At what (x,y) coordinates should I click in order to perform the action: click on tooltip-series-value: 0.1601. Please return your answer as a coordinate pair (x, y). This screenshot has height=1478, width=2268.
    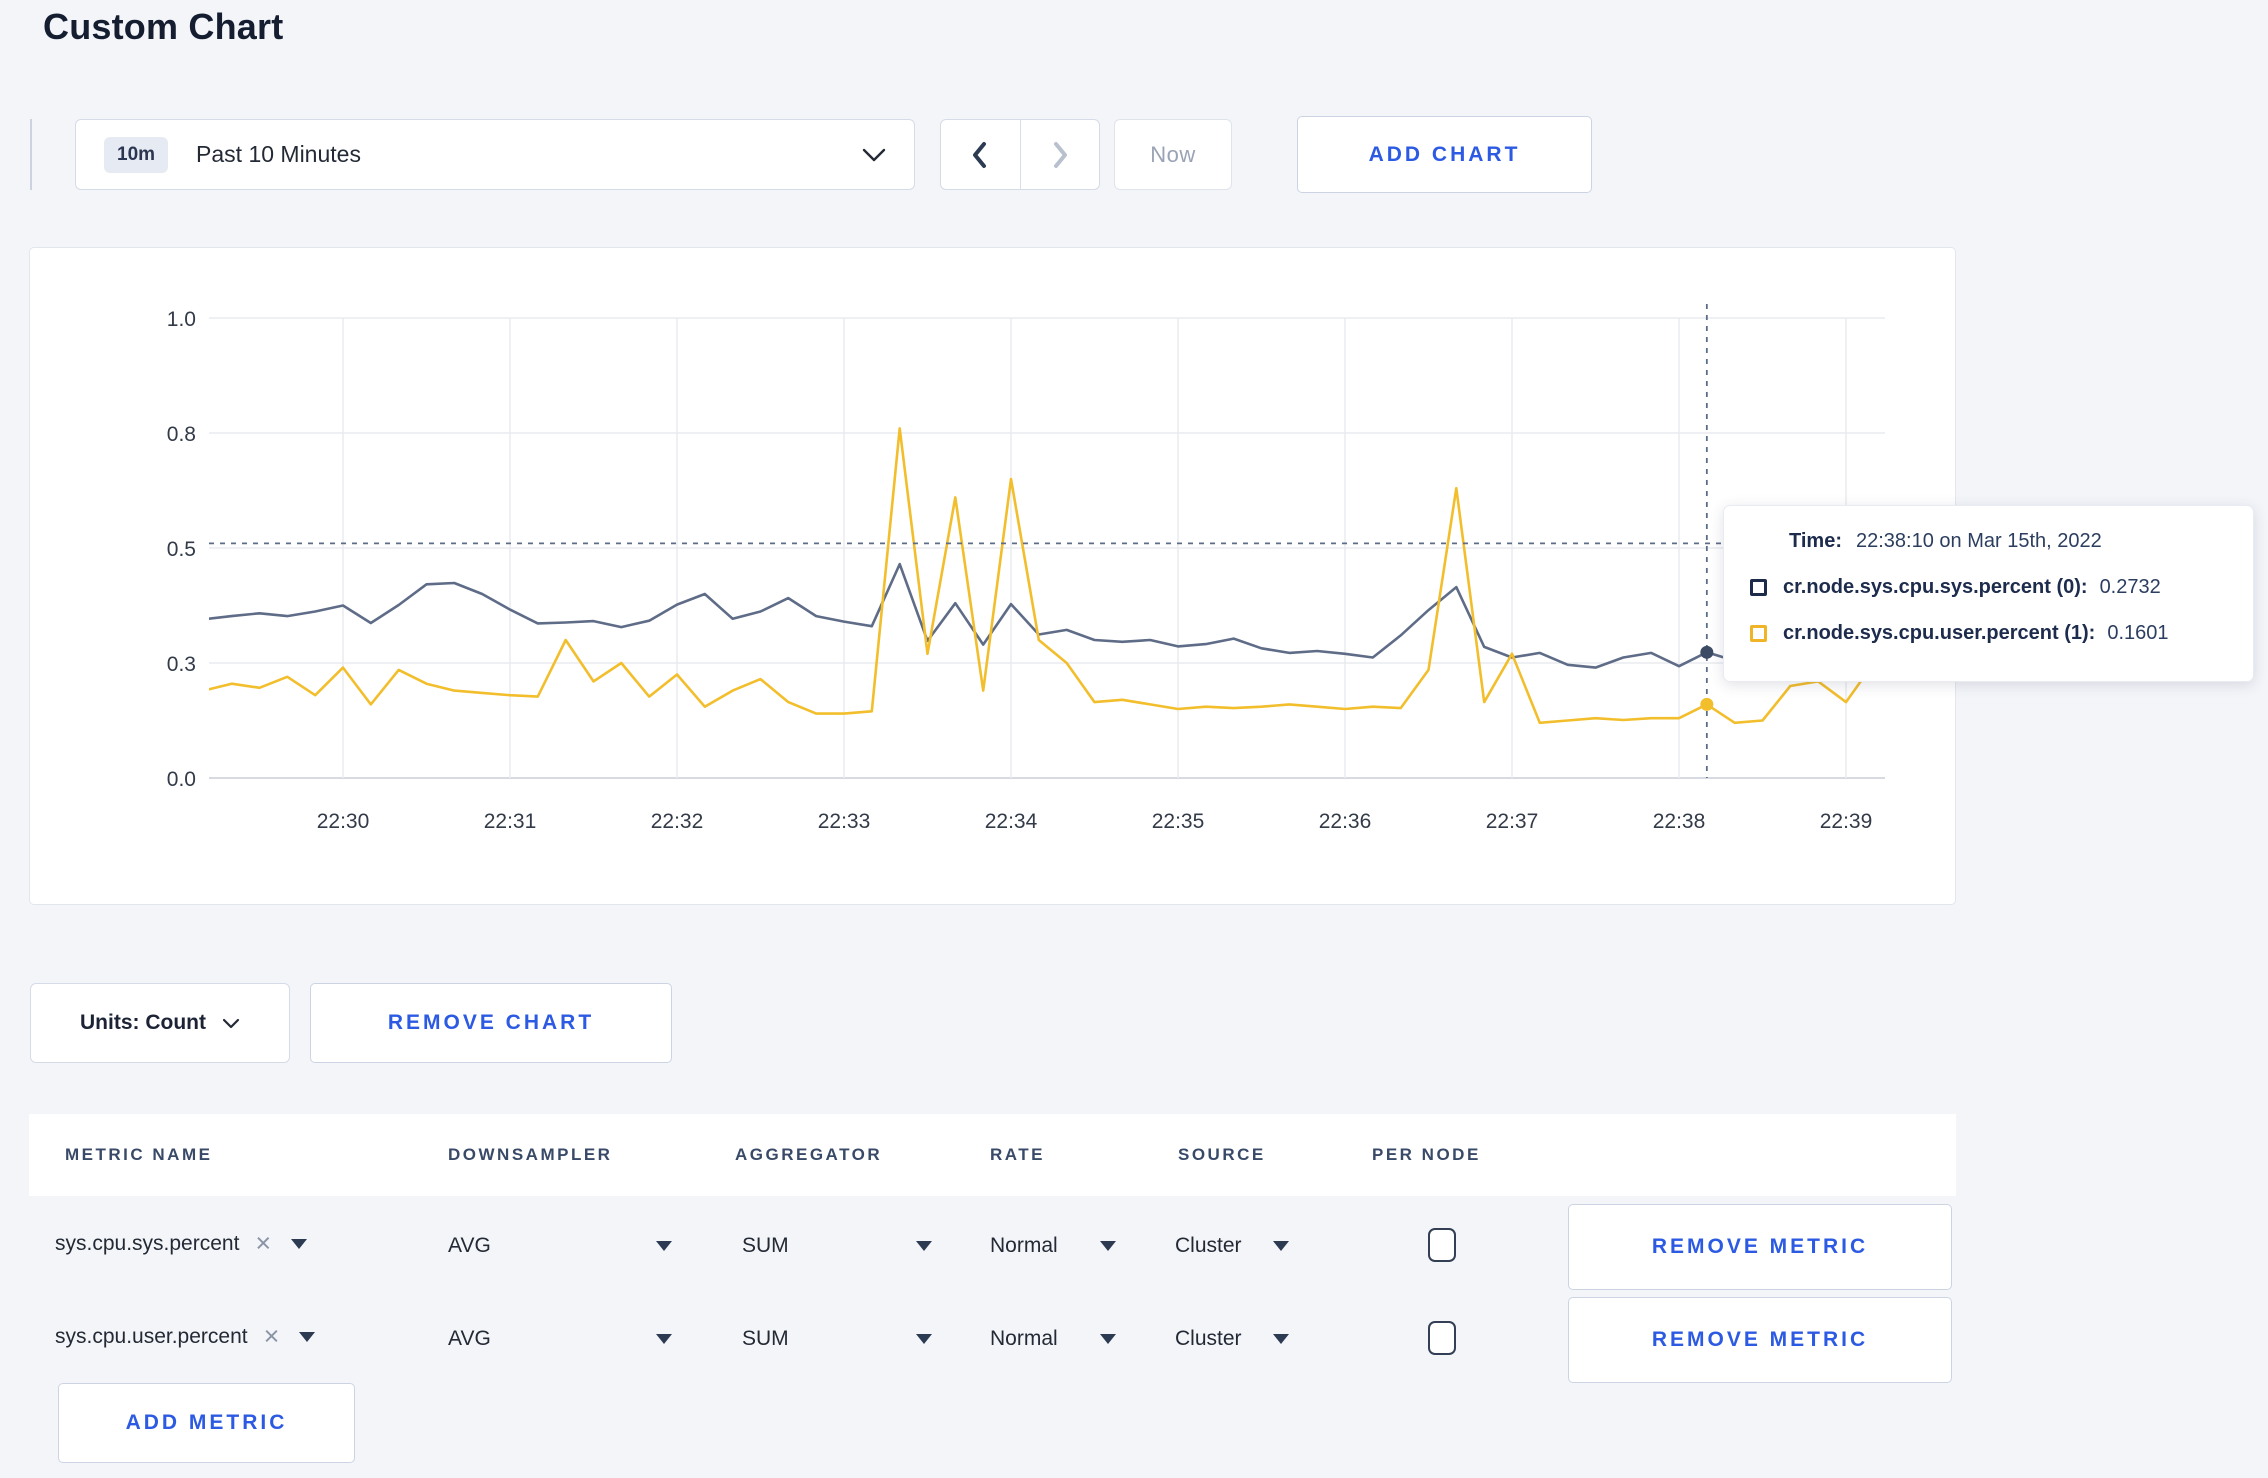
    Looking at the image, I should click on (2138, 633).